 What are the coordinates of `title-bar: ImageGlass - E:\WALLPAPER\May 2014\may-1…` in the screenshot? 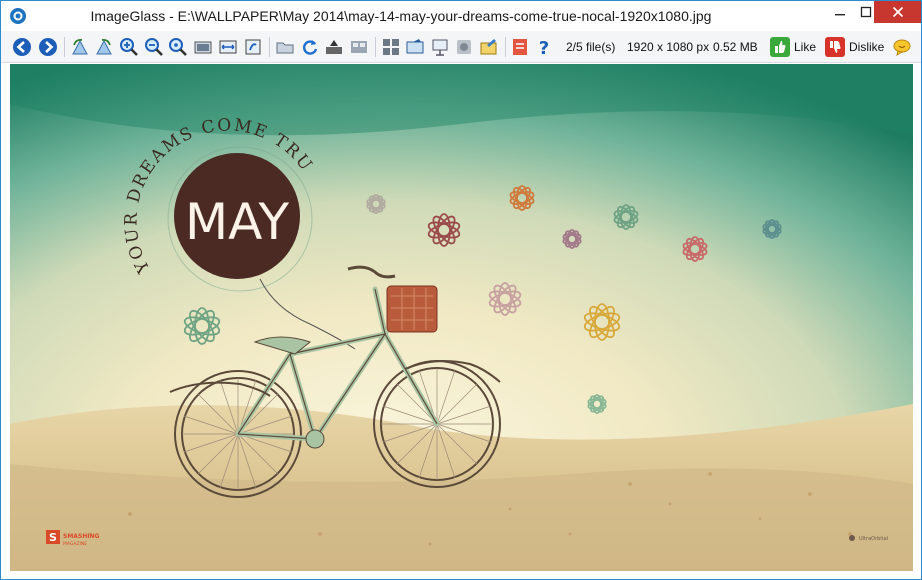 It's located at (461, 16).